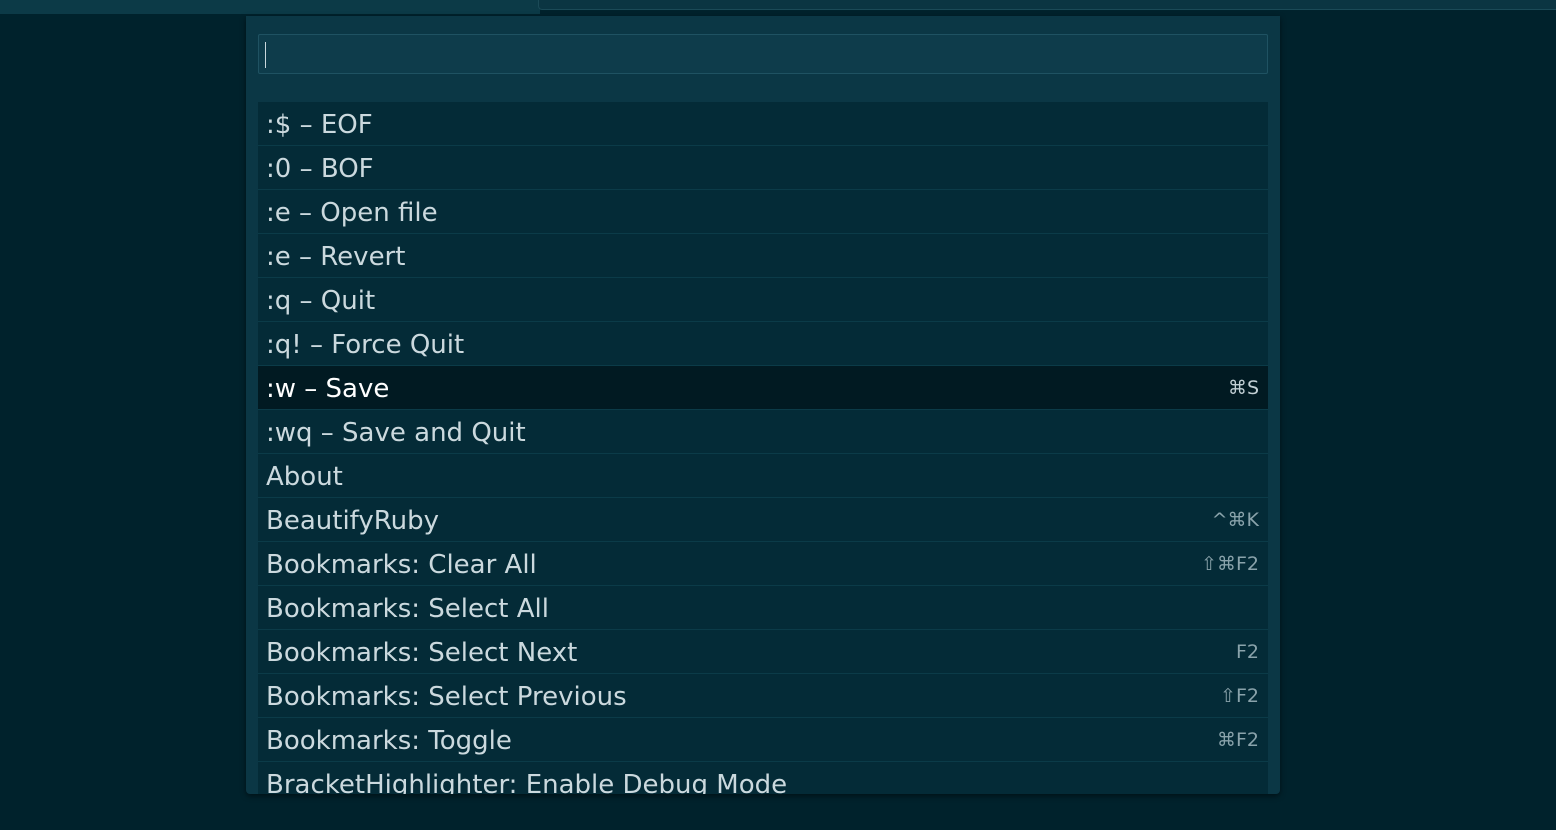  I want to click on command-item: :$ – EOF, so click(763, 124).